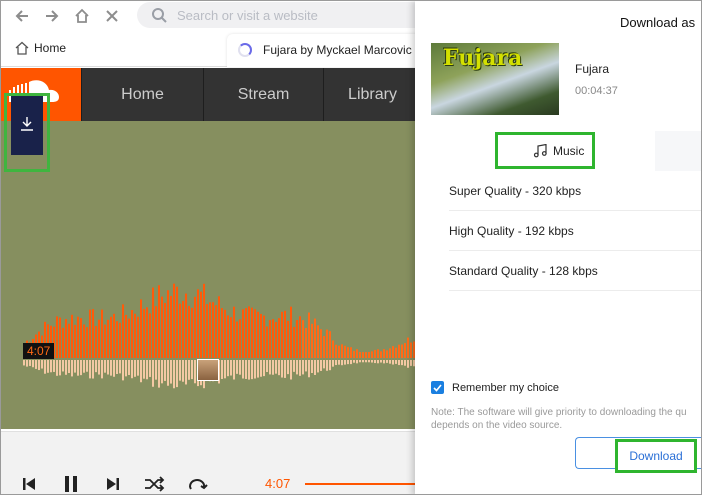 The width and height of the screenshot is (702, 495). Describe the element at coordinates (656, 456) in the screenshot. I see `download-button: Download` at that location.